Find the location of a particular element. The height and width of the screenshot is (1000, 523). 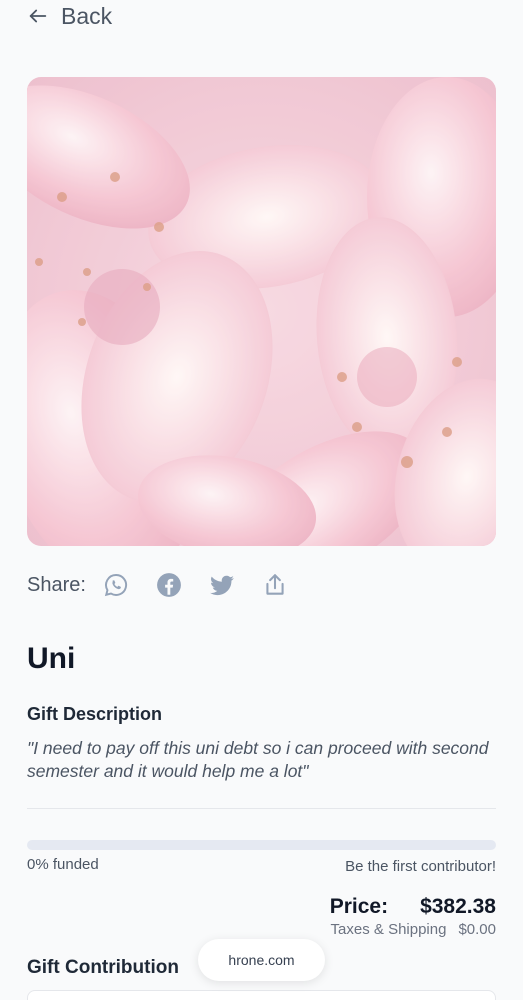

contribution-card is located at coordinates (261, 995).